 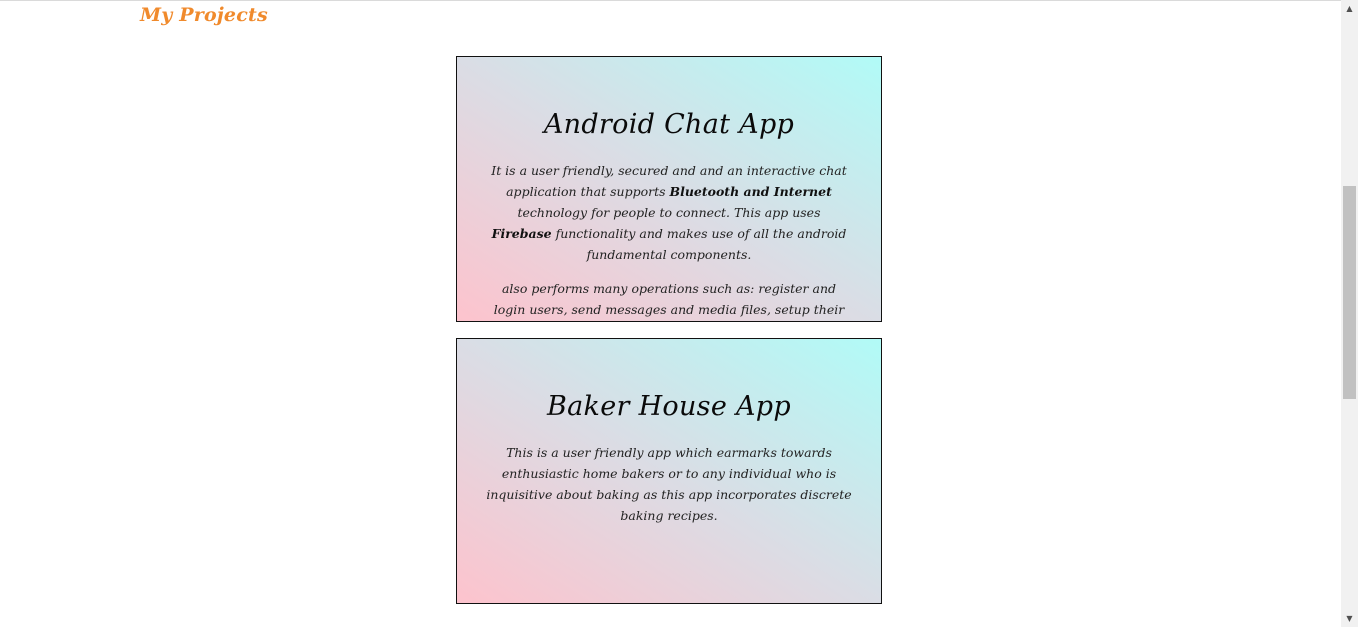 I want to click on project-title: Android Chat App, so click(x=669, y=124).